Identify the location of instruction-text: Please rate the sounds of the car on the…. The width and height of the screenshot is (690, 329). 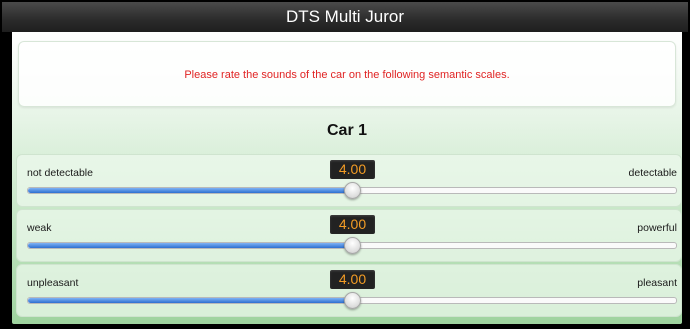
(347, 75).